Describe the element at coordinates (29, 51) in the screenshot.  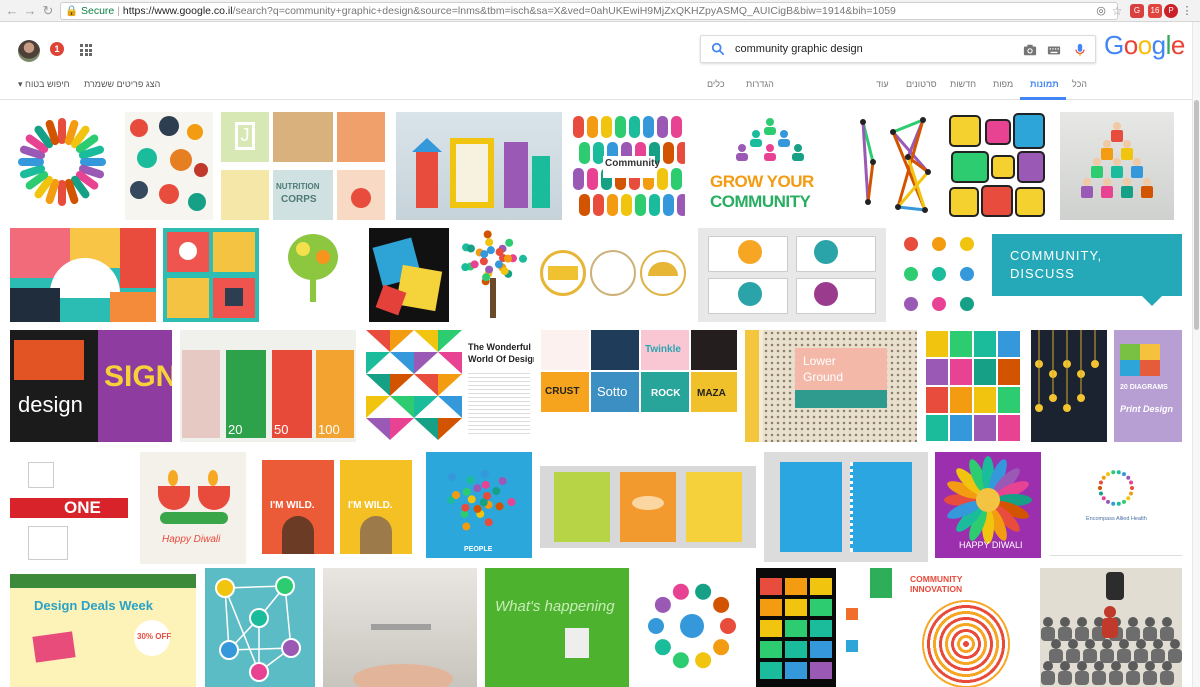
I see `avatar` at that location.